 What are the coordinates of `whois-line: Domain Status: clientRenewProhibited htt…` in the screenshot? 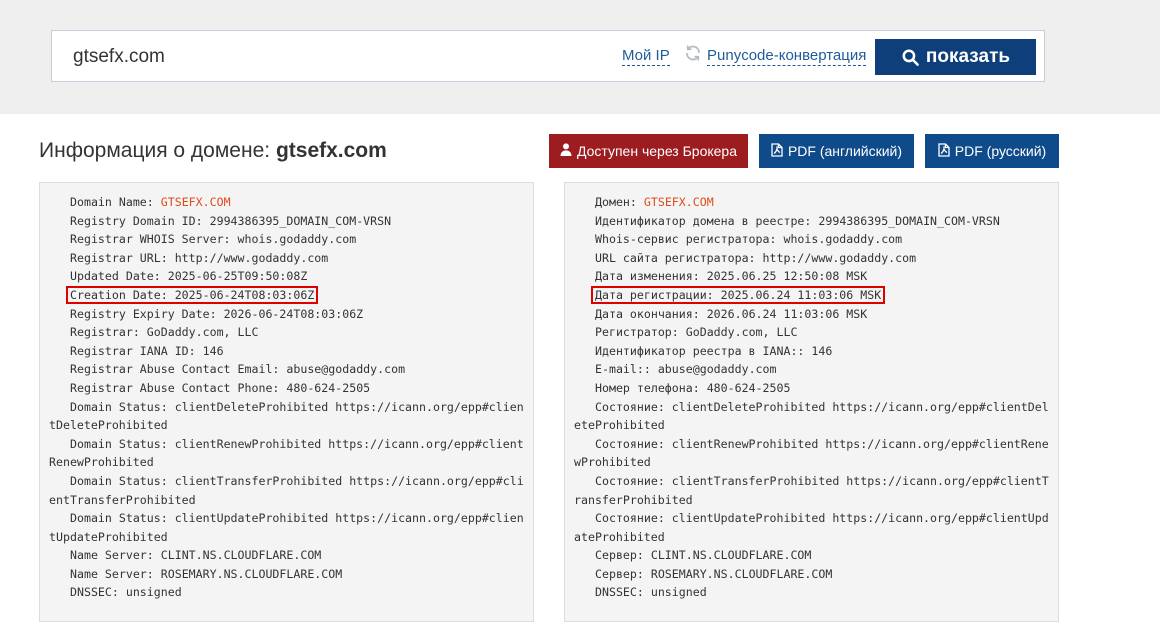 It's located at (286, 453).